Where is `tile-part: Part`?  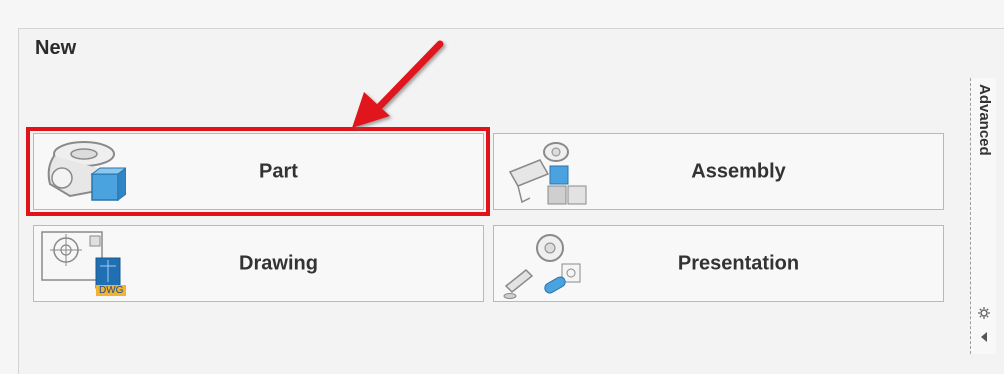
tile-part: Part is located at coordinates (258, 171).